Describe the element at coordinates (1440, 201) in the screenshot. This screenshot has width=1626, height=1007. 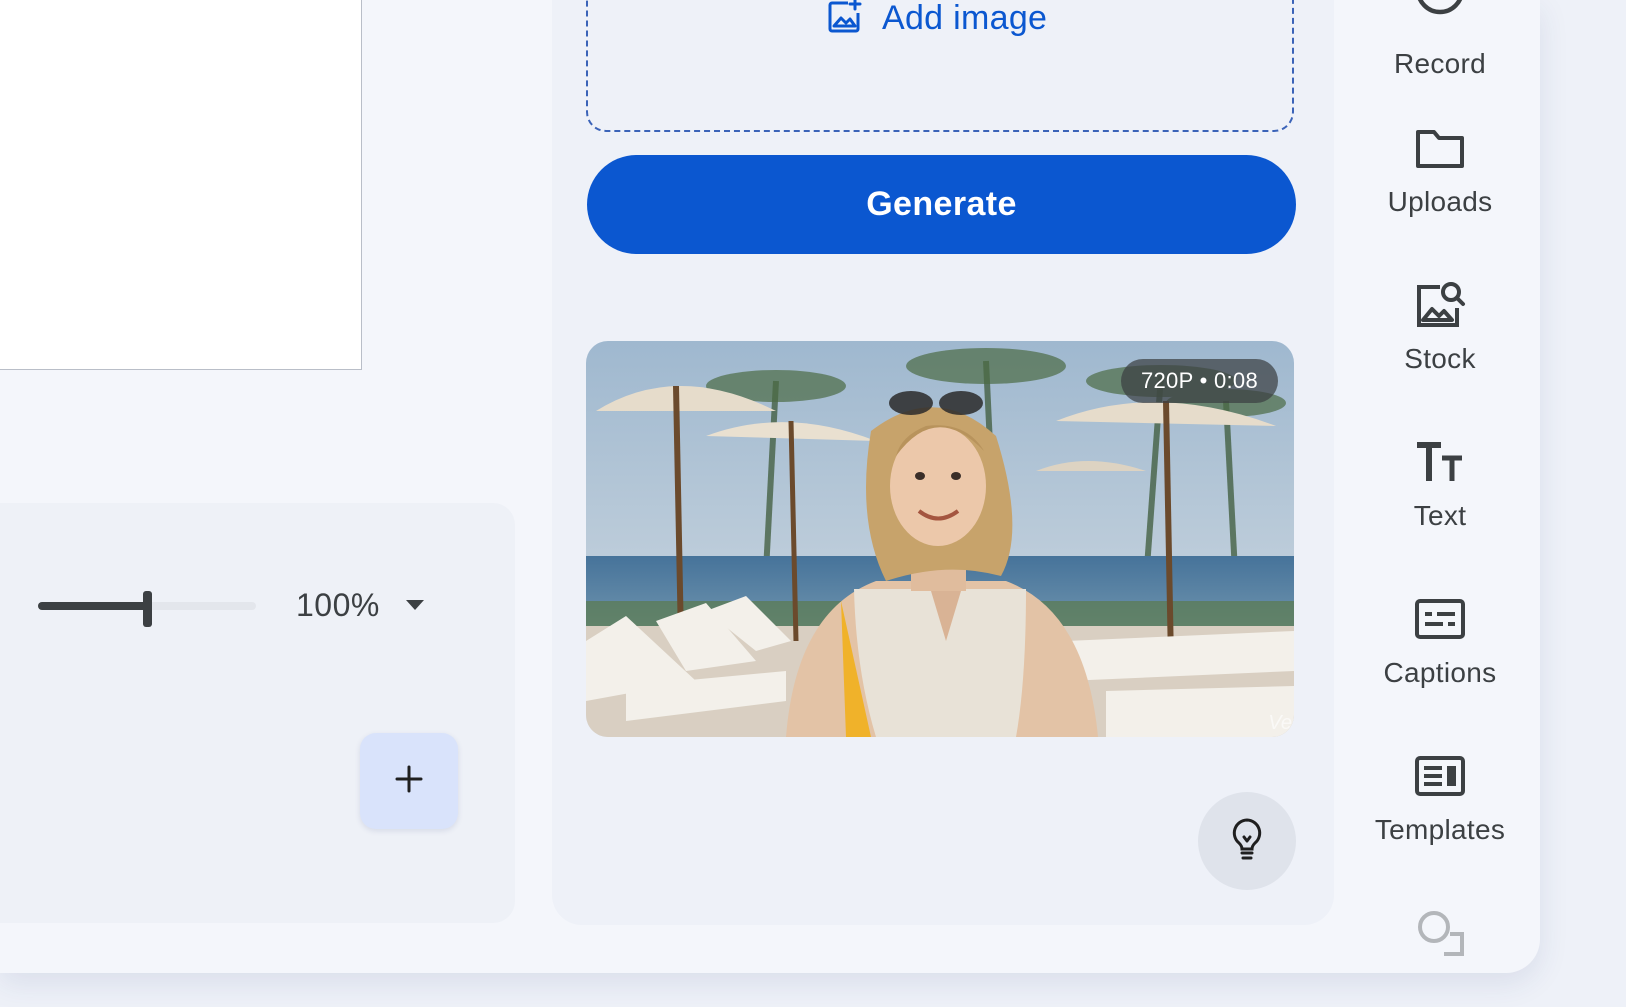
I see `rail-item-uploads-label: Uploads` at that location.